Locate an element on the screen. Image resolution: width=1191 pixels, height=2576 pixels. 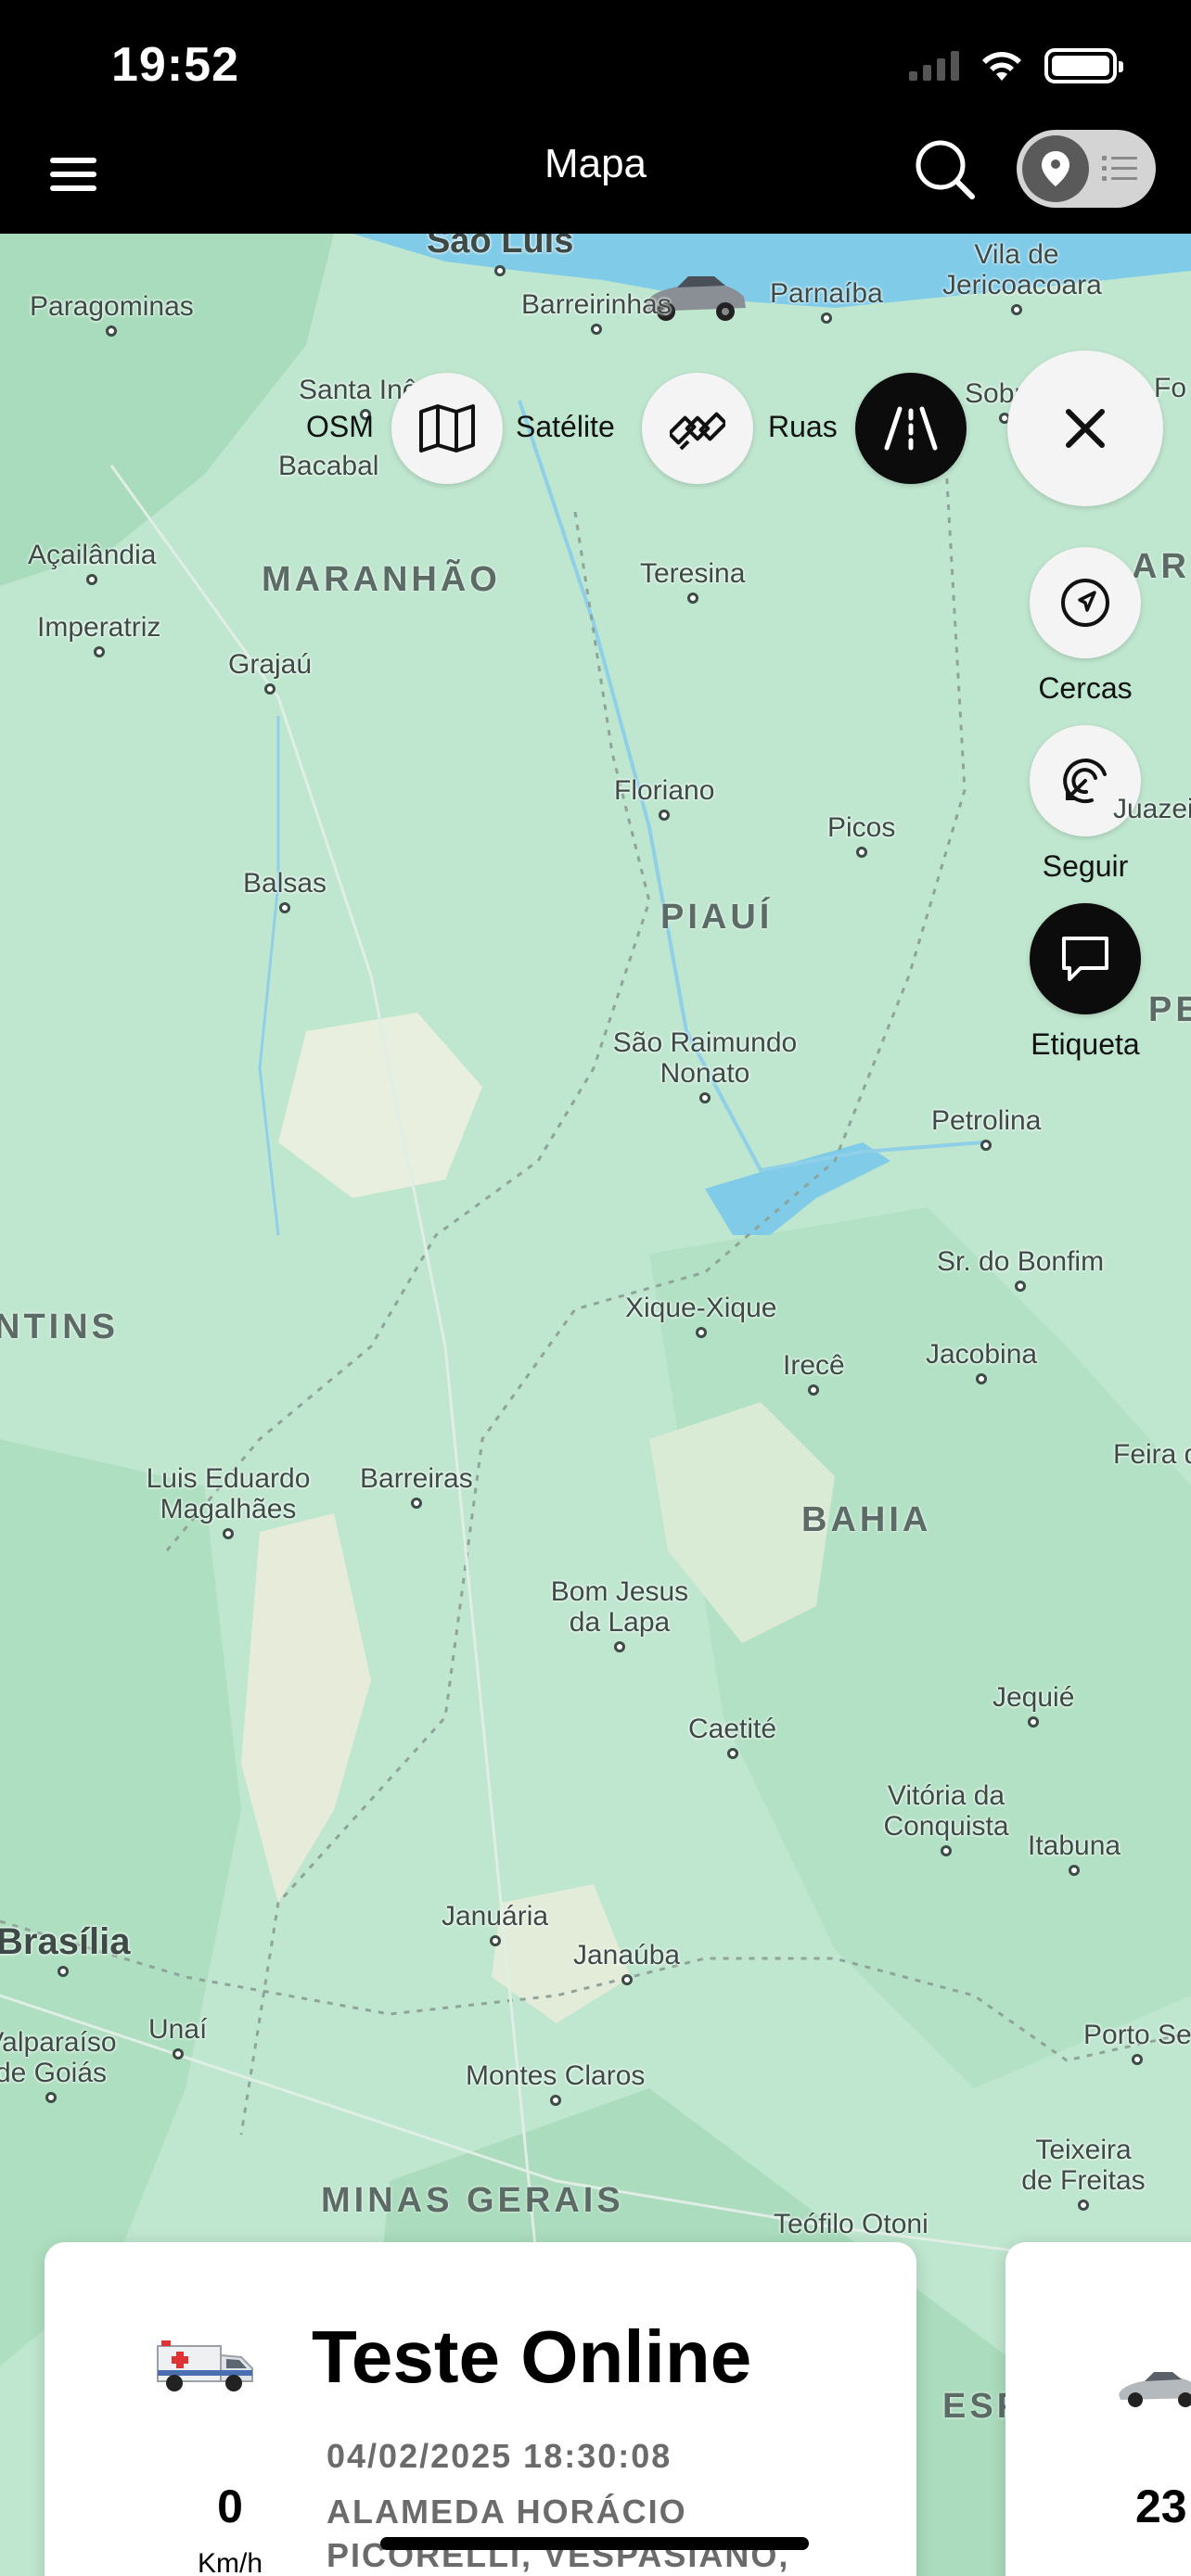
map-list-toggle is located at coordinates (1086, 169).